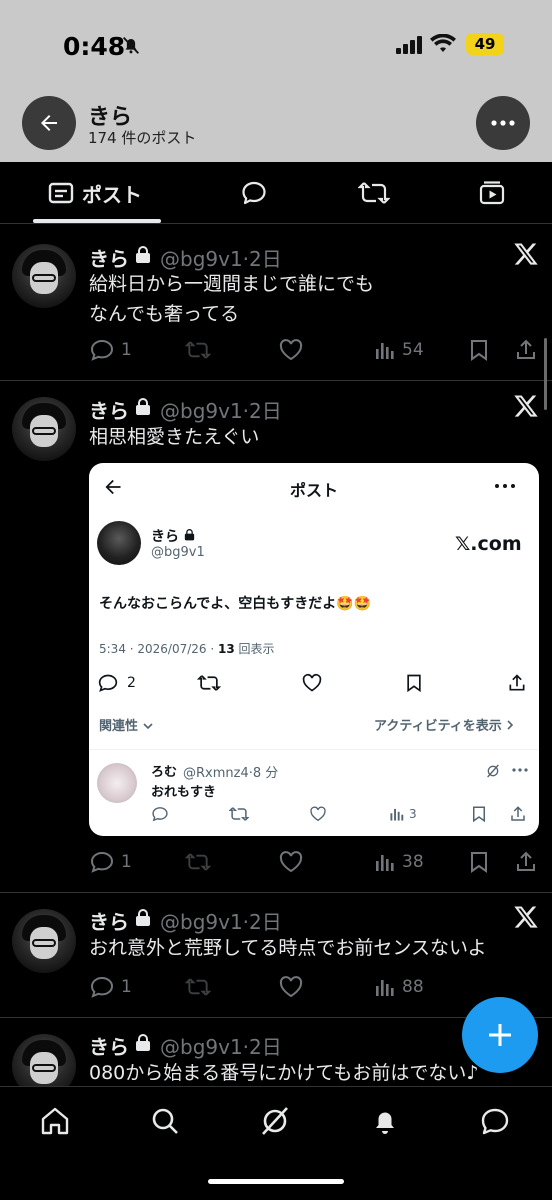 The image size is (552, 1200). I want to click on nav-notifications, so click(385, 1121).